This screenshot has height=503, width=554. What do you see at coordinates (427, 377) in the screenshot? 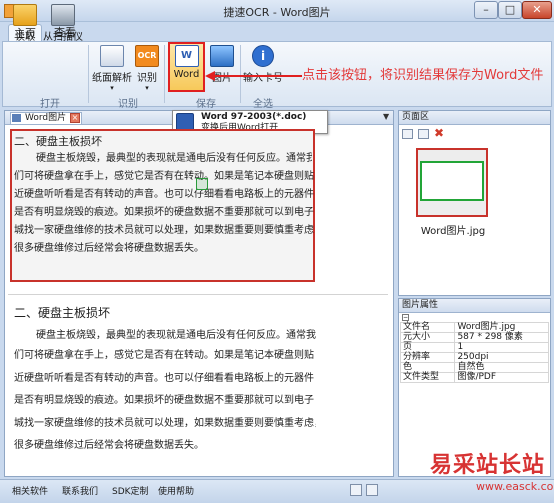
I see `property-key: 文件类型` at bounding box center [427, 377].